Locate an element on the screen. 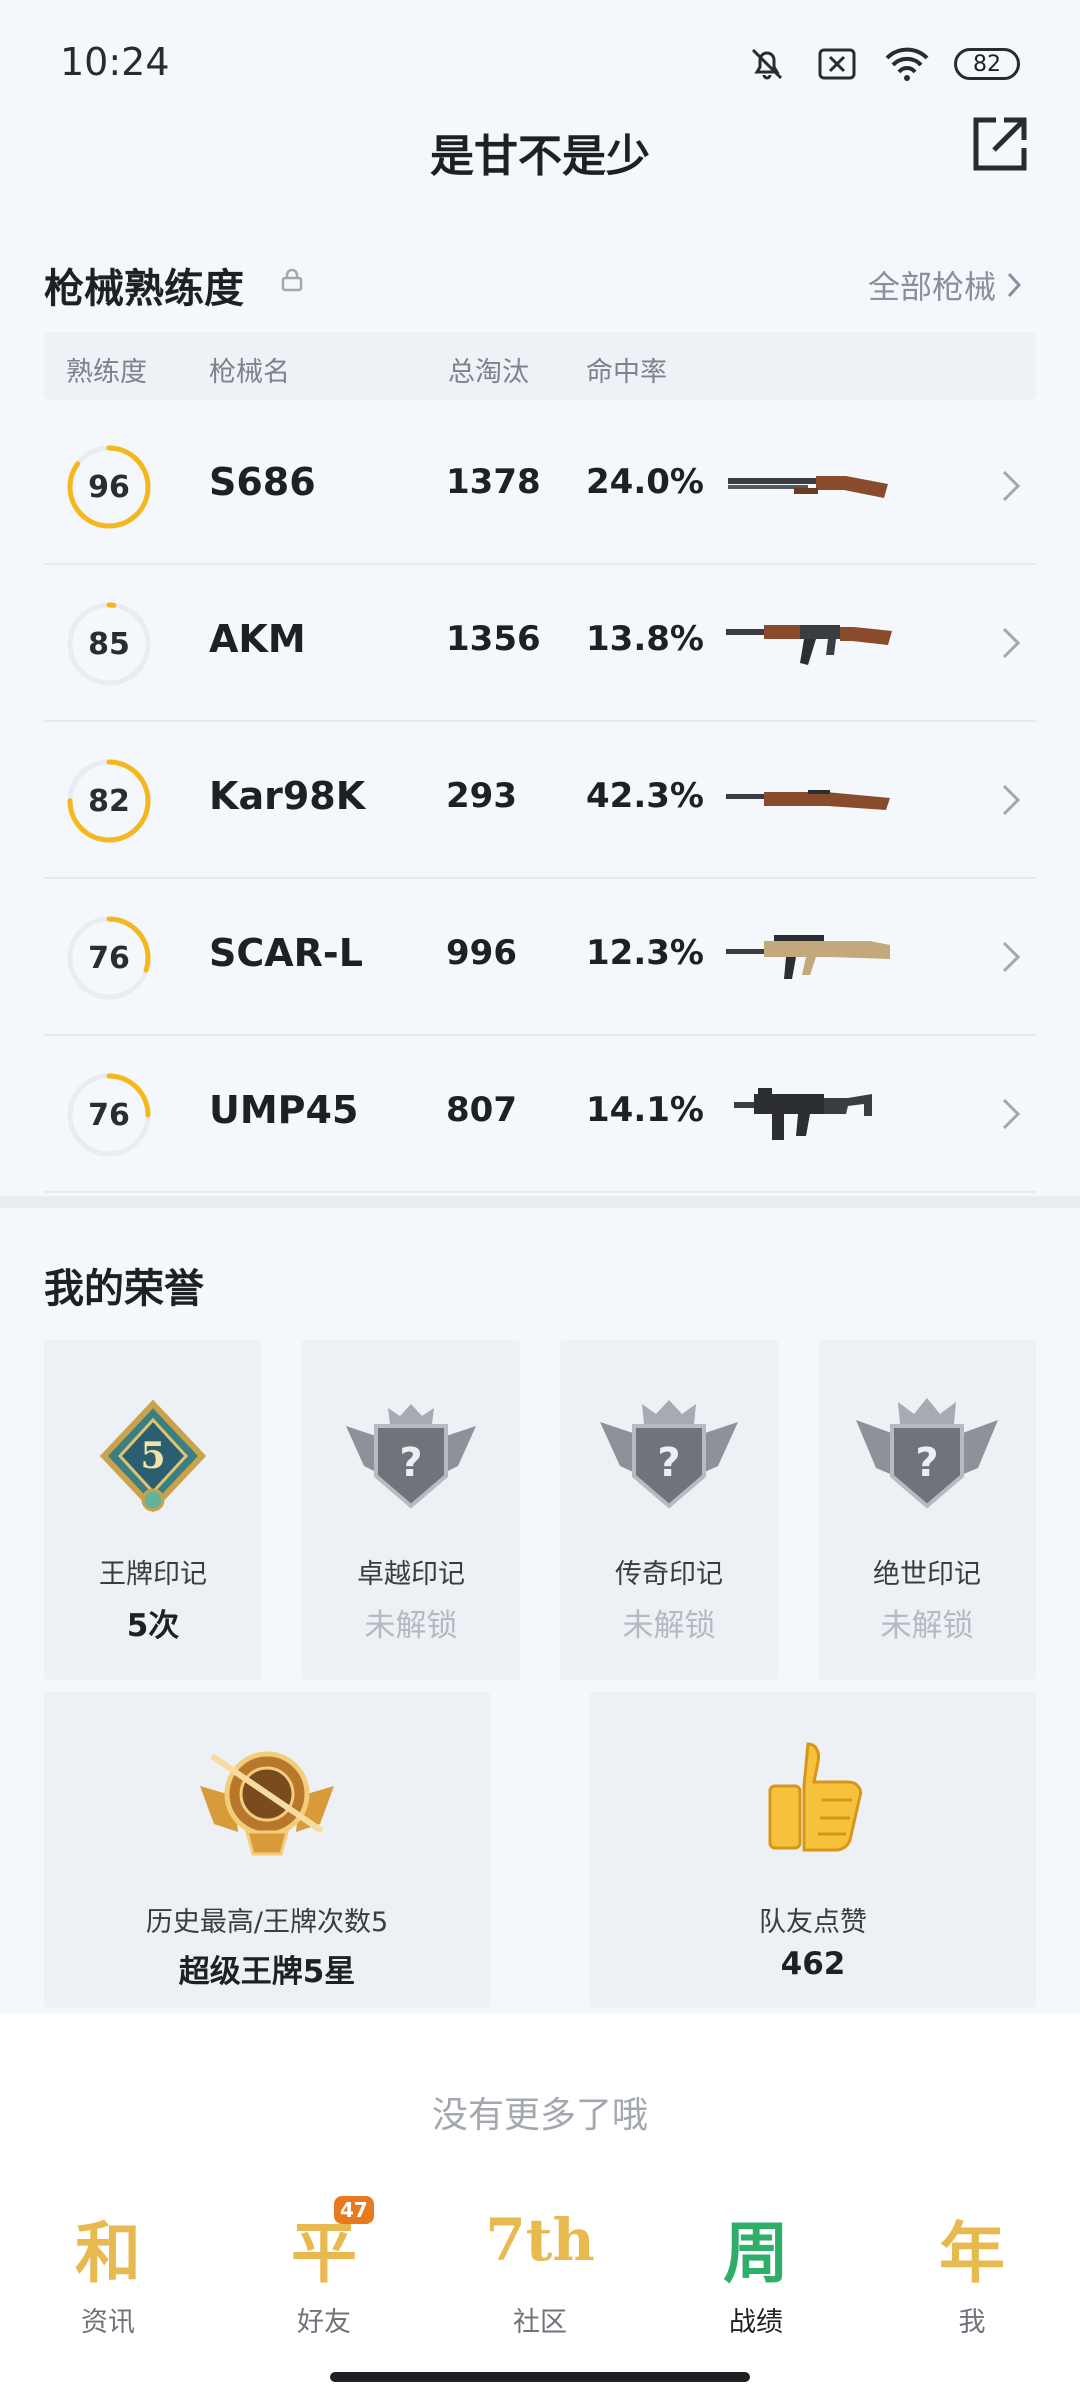 The image size is (1080, 2400). status-bar: 10:24 82 is located at coordinates (540, 64).